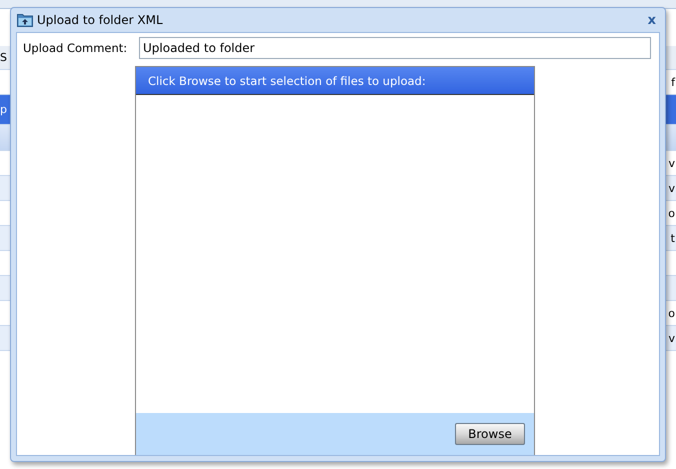 The image size is (676, 469). Describe the element at coordinates (490, 434) in the screenshot. I see `browse-button: Browse` at that location.